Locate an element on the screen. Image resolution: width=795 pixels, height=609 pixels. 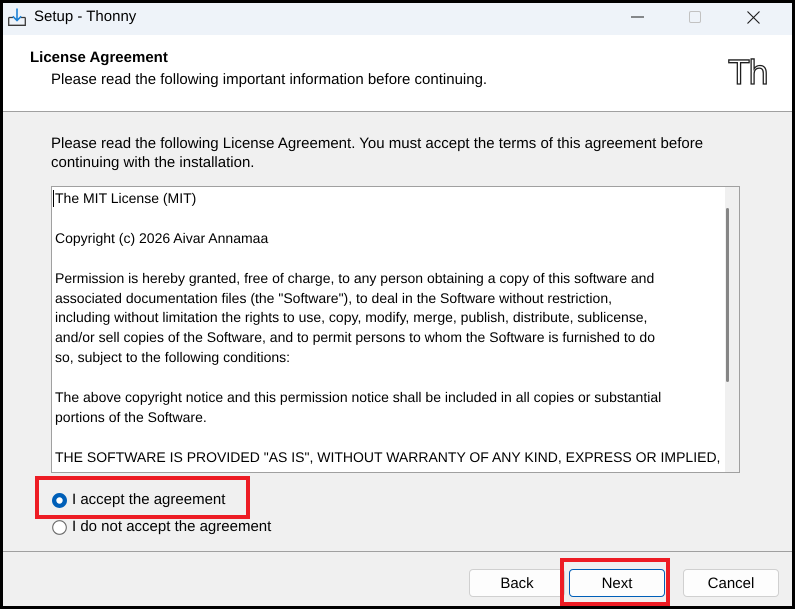
text-cursor is located at coordinates (53, 198).